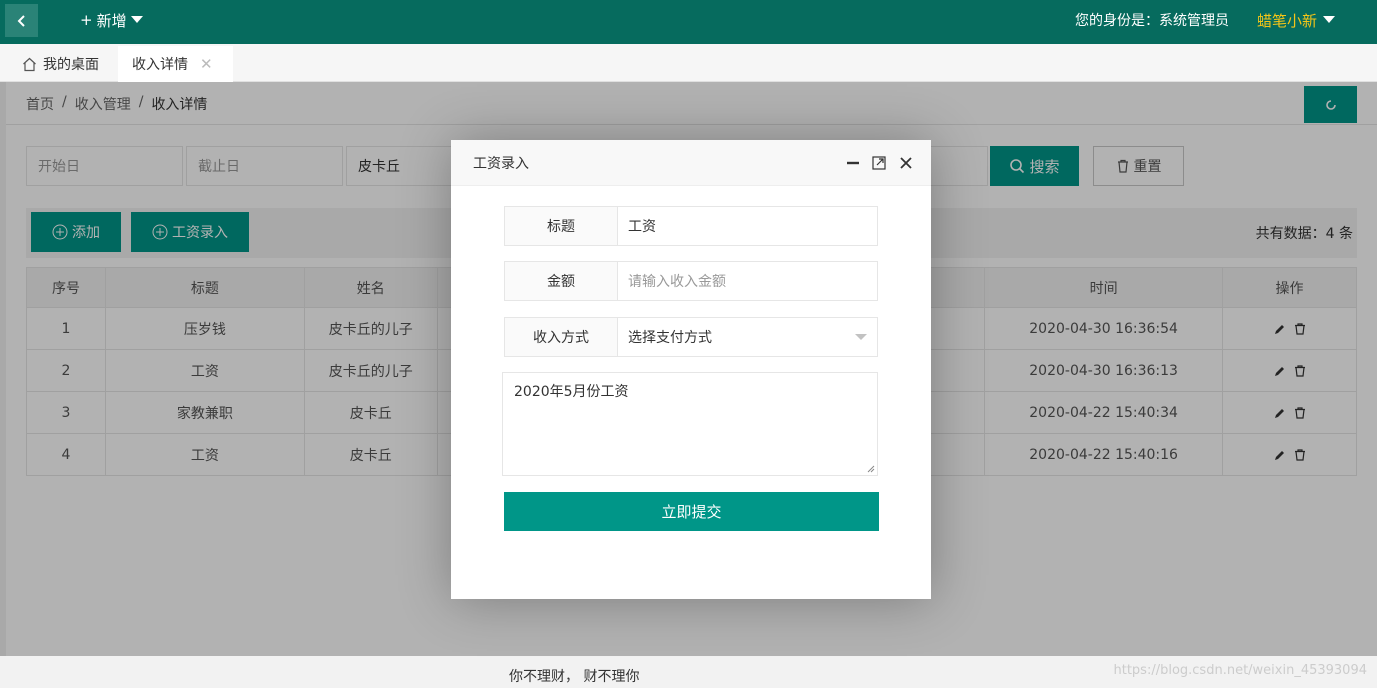 The image size is (1377, 688). I want to click on resize-handle-icon, so click(870, 468).